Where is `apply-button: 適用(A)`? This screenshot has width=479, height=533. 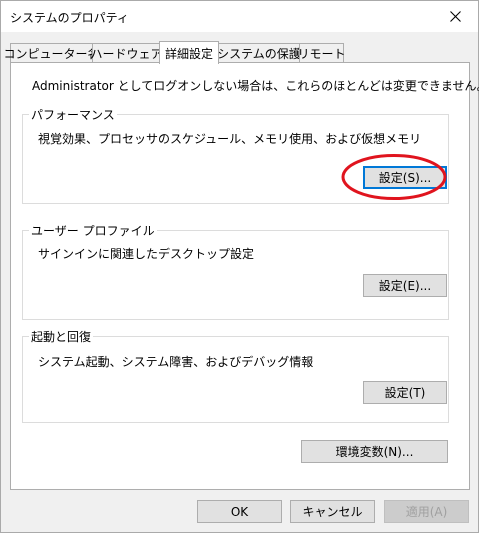 apply-button: 適用(A) is located at coordinates (426, 511).